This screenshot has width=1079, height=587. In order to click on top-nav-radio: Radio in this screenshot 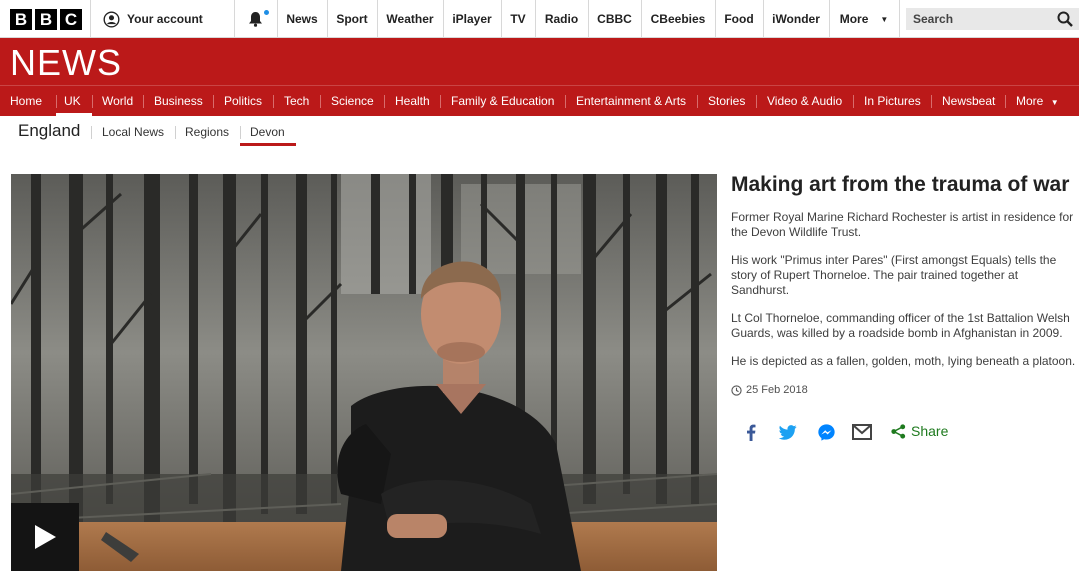, I will do `click(561, 19)`.